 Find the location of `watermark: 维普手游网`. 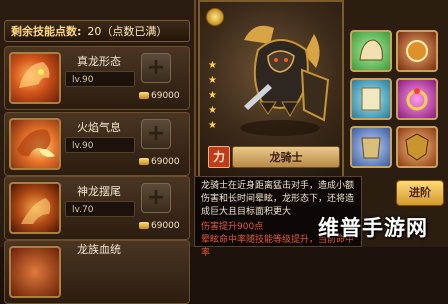

watermark: 维普手游网 is located at coordinates (373, 228).